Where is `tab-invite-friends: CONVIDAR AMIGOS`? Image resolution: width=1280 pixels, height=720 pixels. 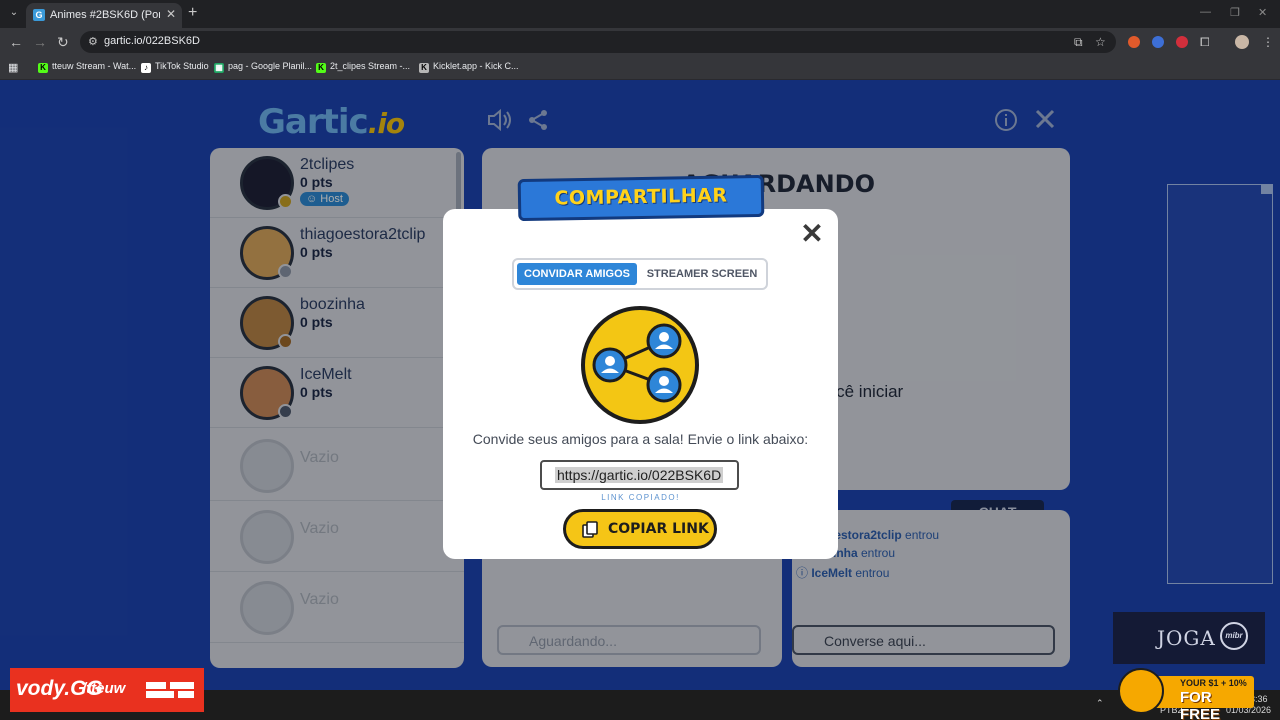 tab-invite-friends: CONVIDAR AMIGOS is located at coordinates (577, 274).